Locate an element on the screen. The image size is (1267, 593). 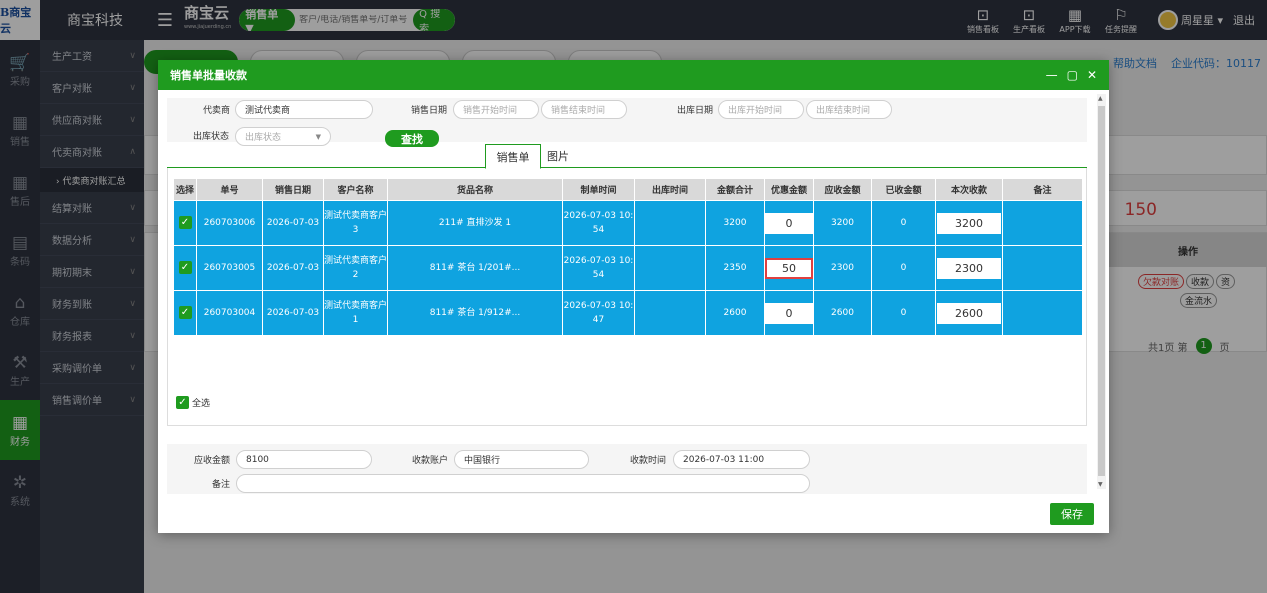
tab-sales-order: 销售单 is located at coordinates (513, 156).